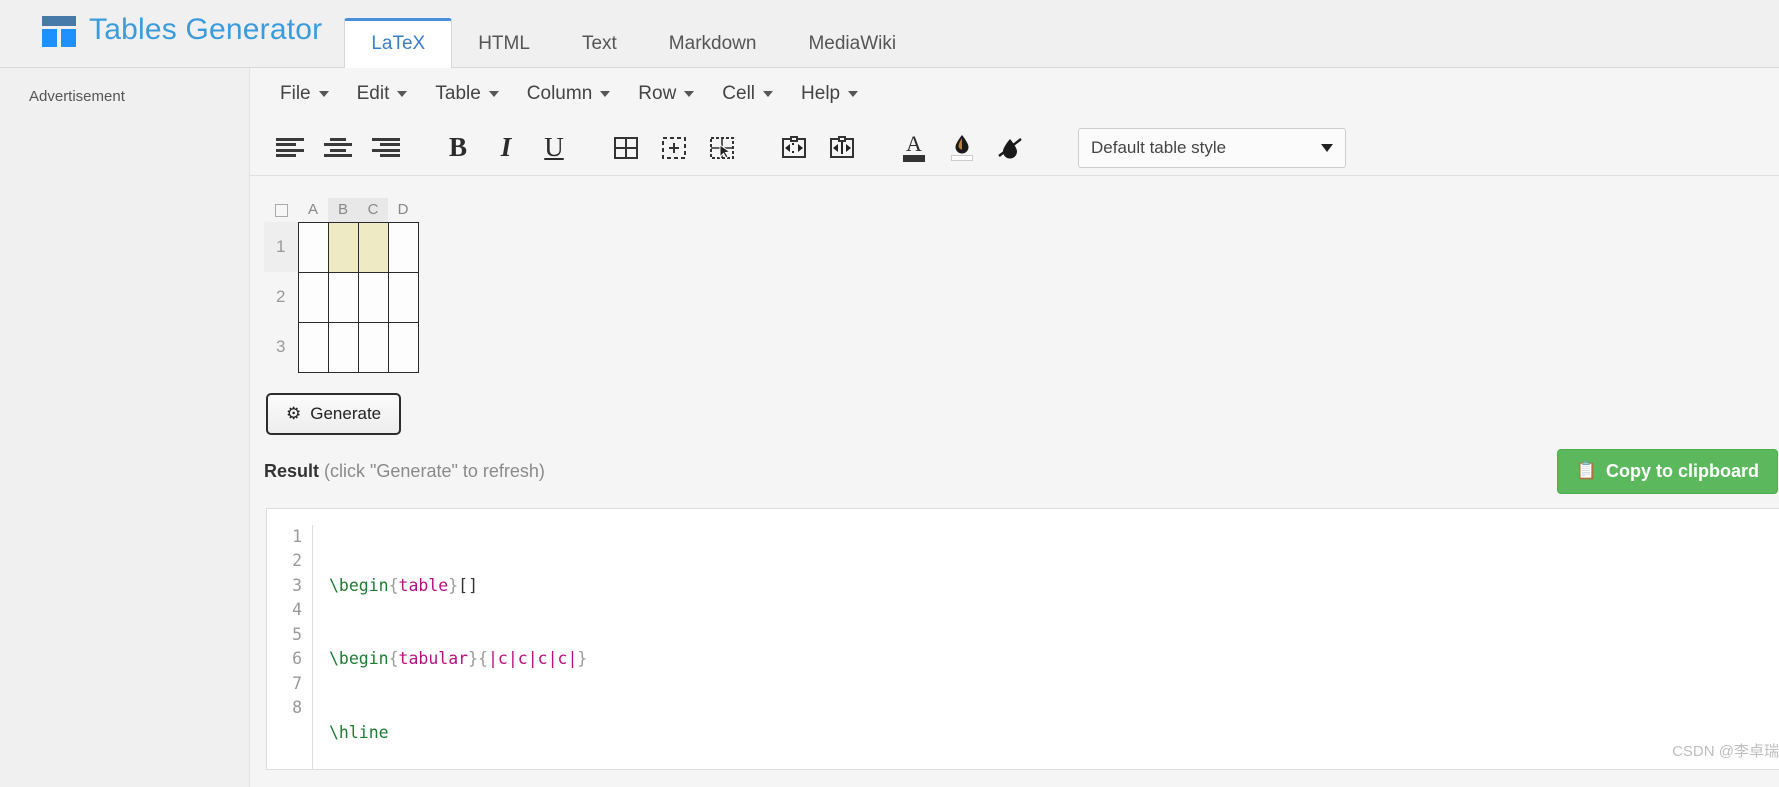 Image resolution: width=1779 pixels, height=787 pixels. What do you see at coordinates (852, 43) in the screenshot?
I see `tab-mediawiki: MediaWiki` at bounding box center [852, 43].